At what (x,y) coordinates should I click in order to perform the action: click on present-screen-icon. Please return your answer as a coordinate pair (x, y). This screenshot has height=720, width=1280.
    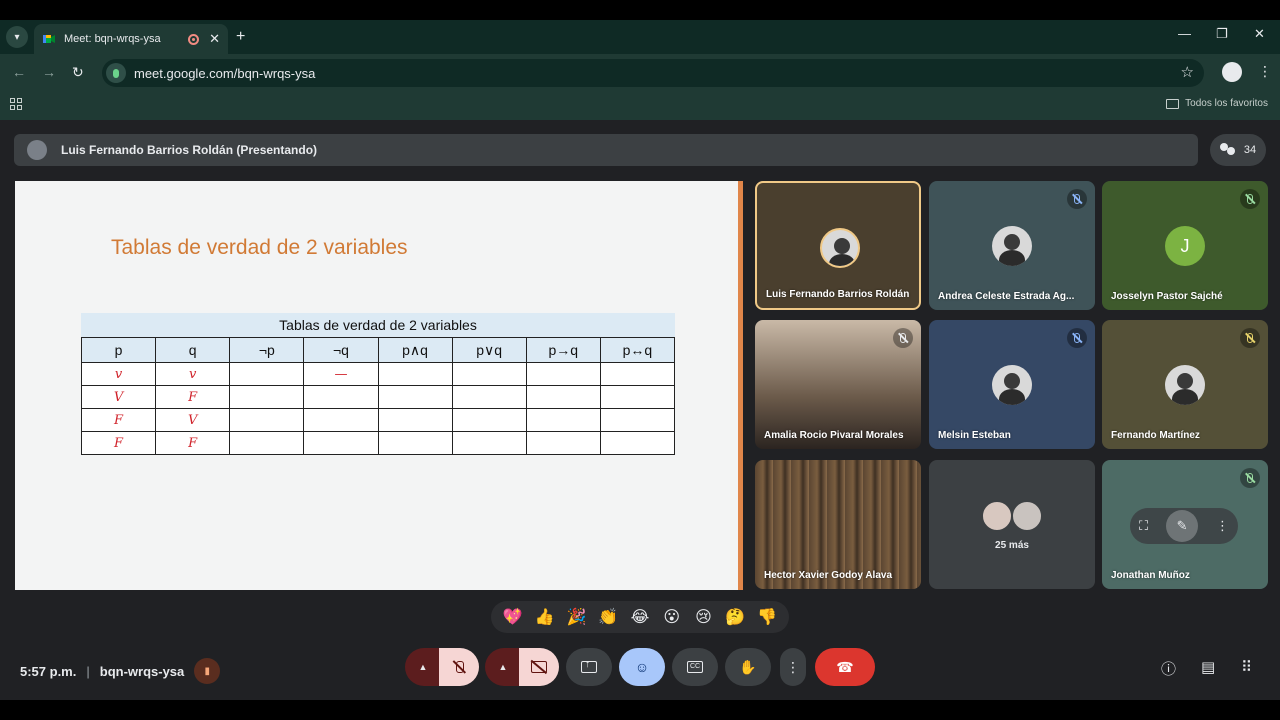
    Looking at the image, I should click on (589, 666).